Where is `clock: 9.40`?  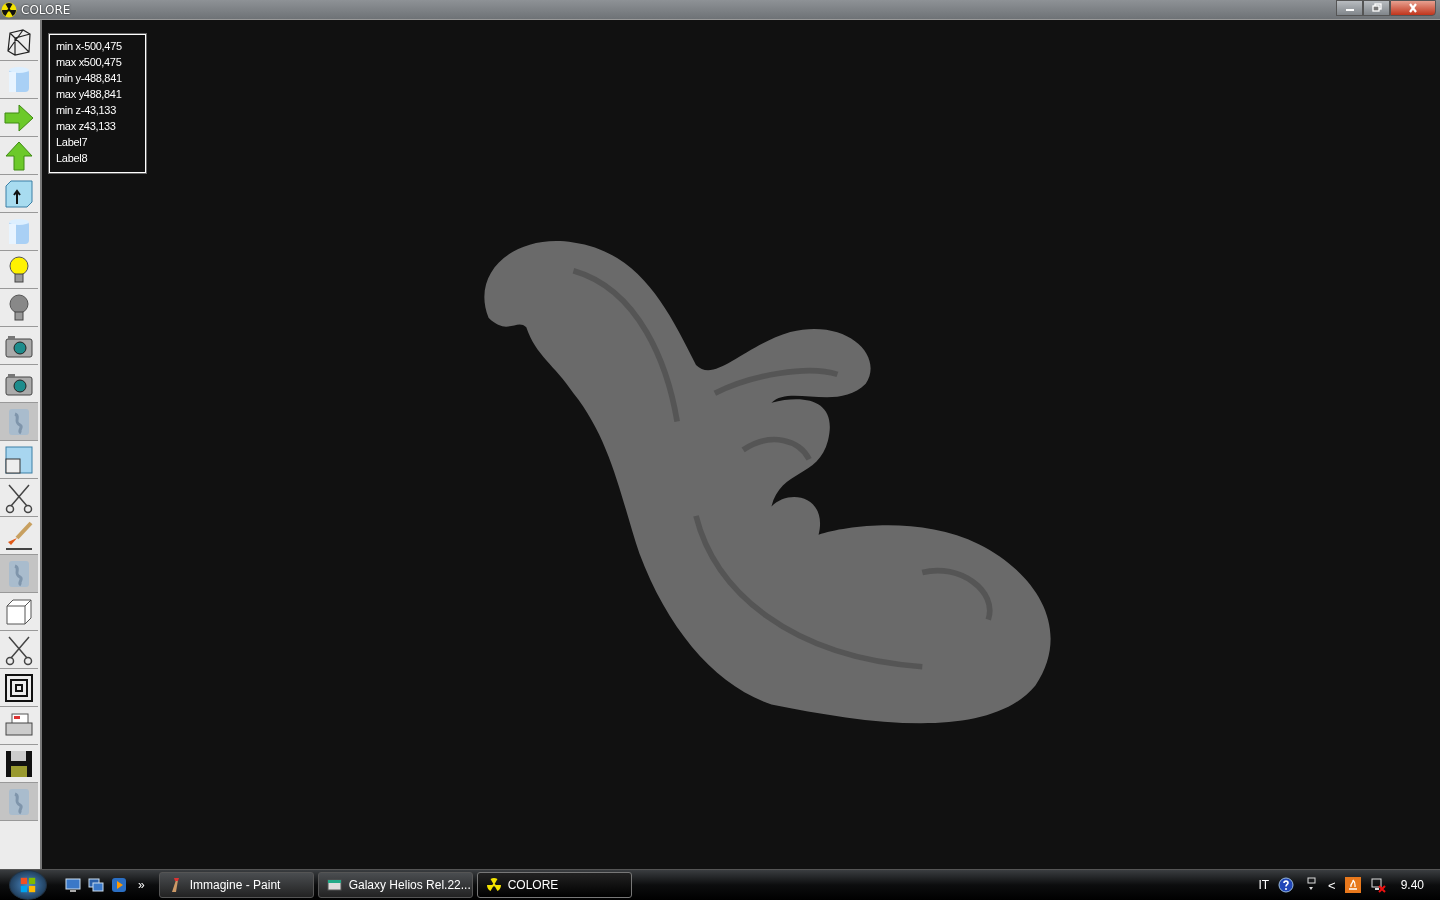 clock: 9.40 is located at coordinates (1412, 885).